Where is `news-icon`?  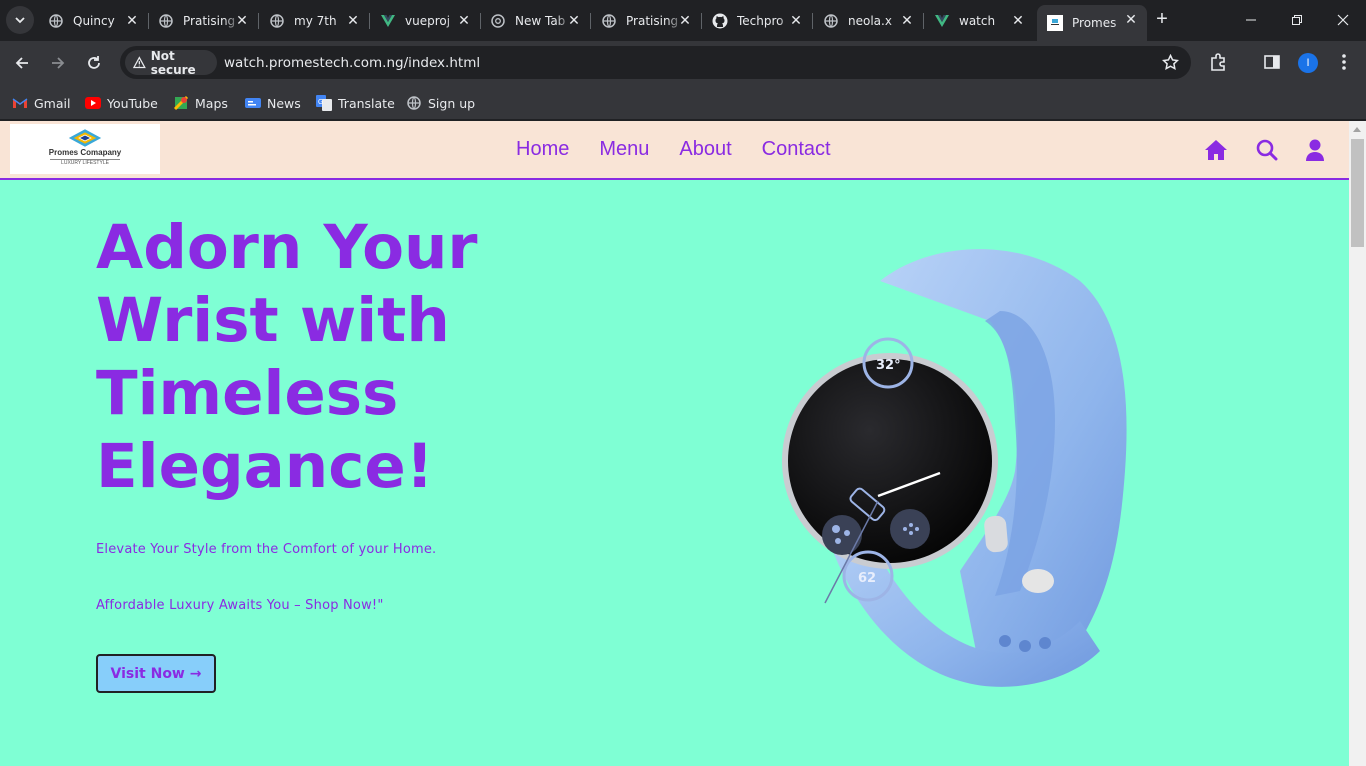
news-icon is located at coordinates (253, 103).